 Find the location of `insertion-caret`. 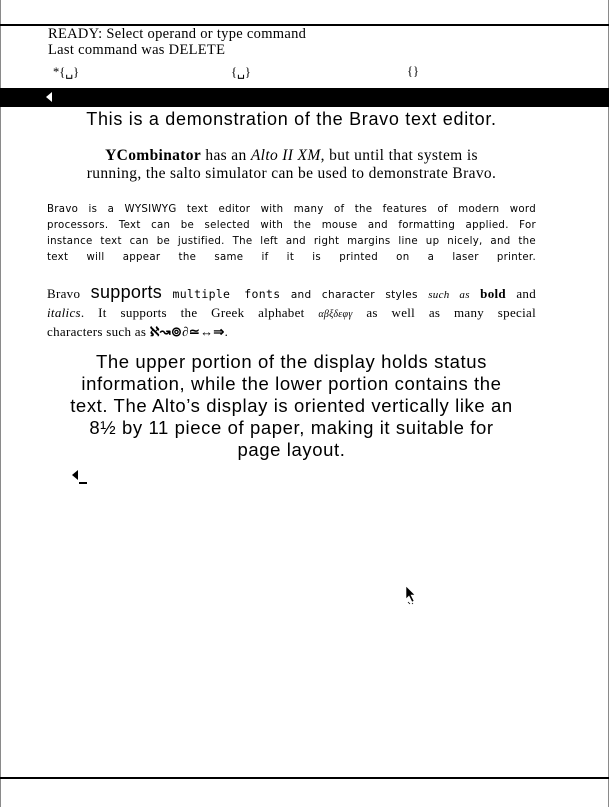

insertion-caret is located at coordinates (83, 483).